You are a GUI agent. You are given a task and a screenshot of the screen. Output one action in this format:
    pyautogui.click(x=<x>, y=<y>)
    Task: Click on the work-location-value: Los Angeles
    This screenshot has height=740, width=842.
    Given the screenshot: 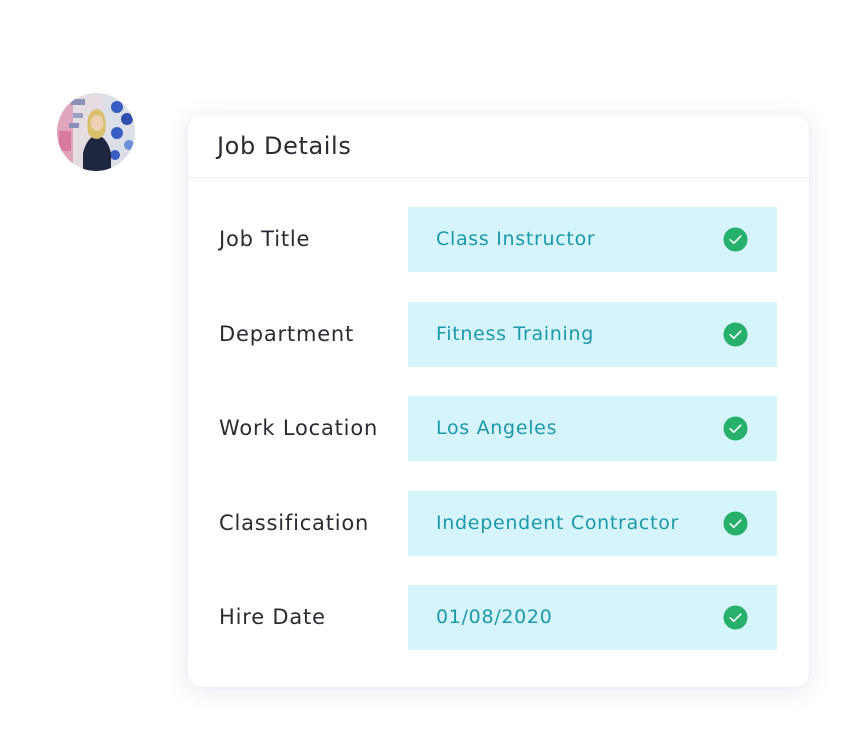 What is the action you would take?
    pyautogui.click(x=497, y=428)
    